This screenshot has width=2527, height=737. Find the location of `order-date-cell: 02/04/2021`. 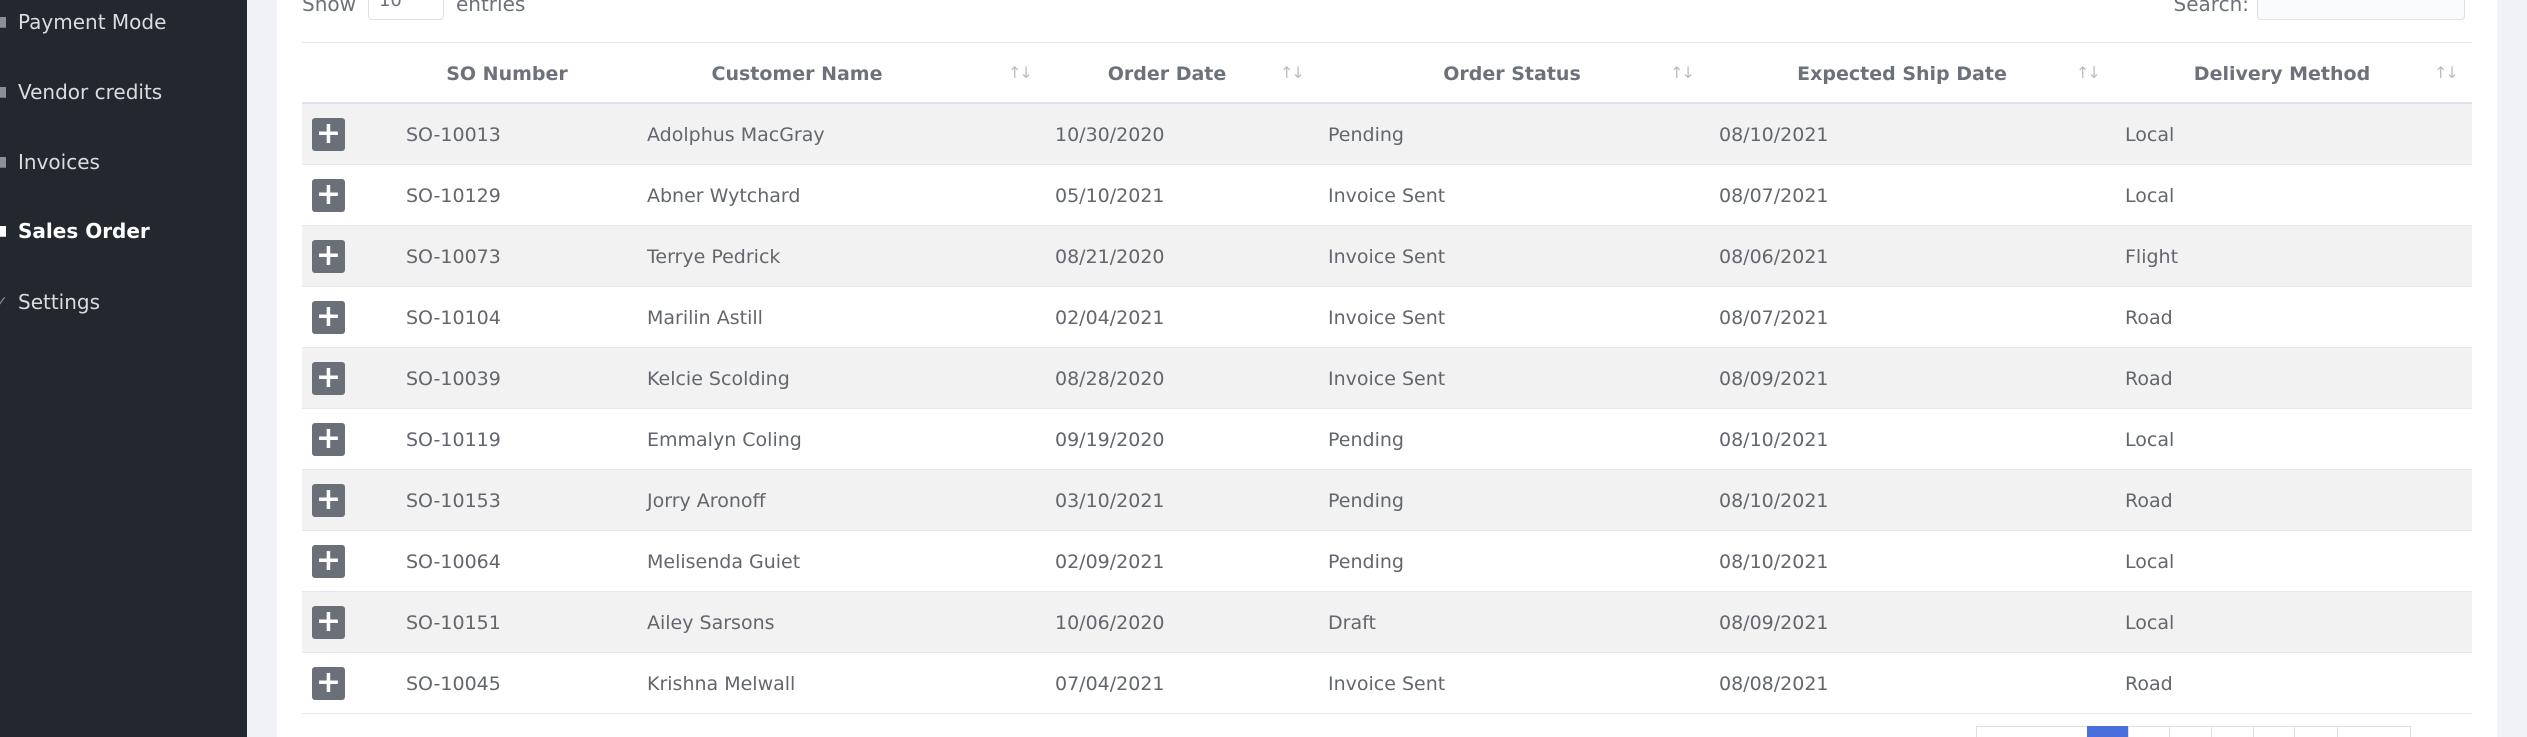

order-date-cell: 02/04/2021 is located at coordinates (1110, 317).